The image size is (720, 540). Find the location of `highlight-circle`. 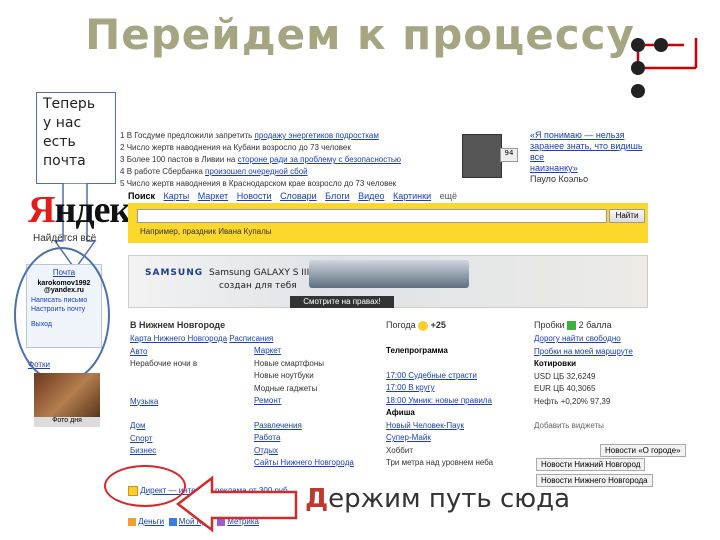

highlight-circle is located at coordinates (62, 315).